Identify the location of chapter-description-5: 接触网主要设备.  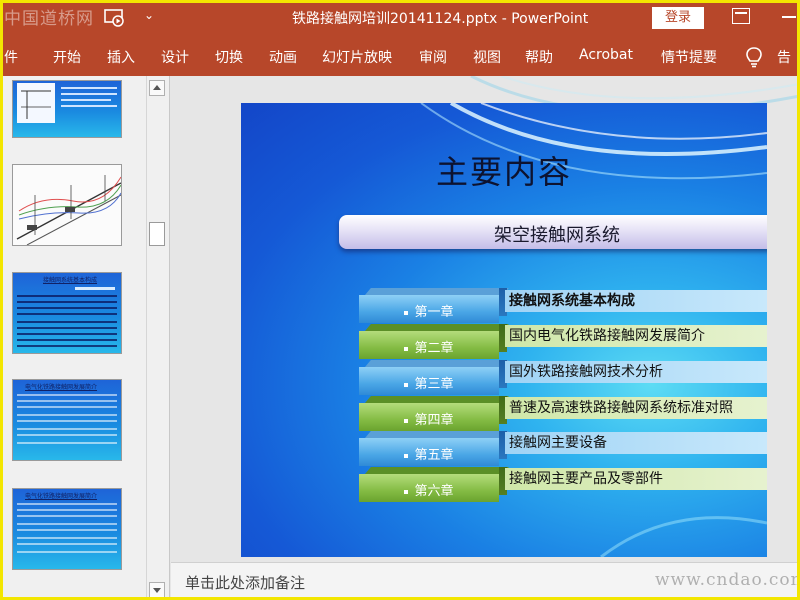
(636, 443).